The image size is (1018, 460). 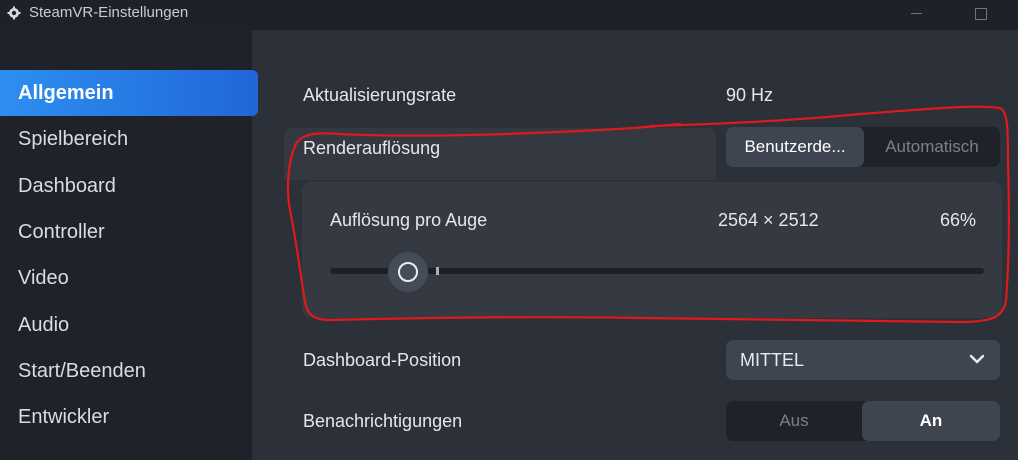 I want to click on sidebar-item-controller: Controller, so click(x=129, y=232).